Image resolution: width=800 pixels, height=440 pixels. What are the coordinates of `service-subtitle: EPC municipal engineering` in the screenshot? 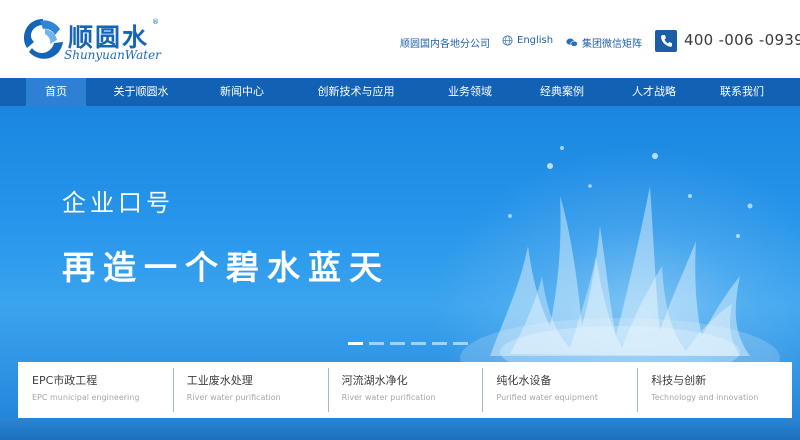 It's located at (86, 397).